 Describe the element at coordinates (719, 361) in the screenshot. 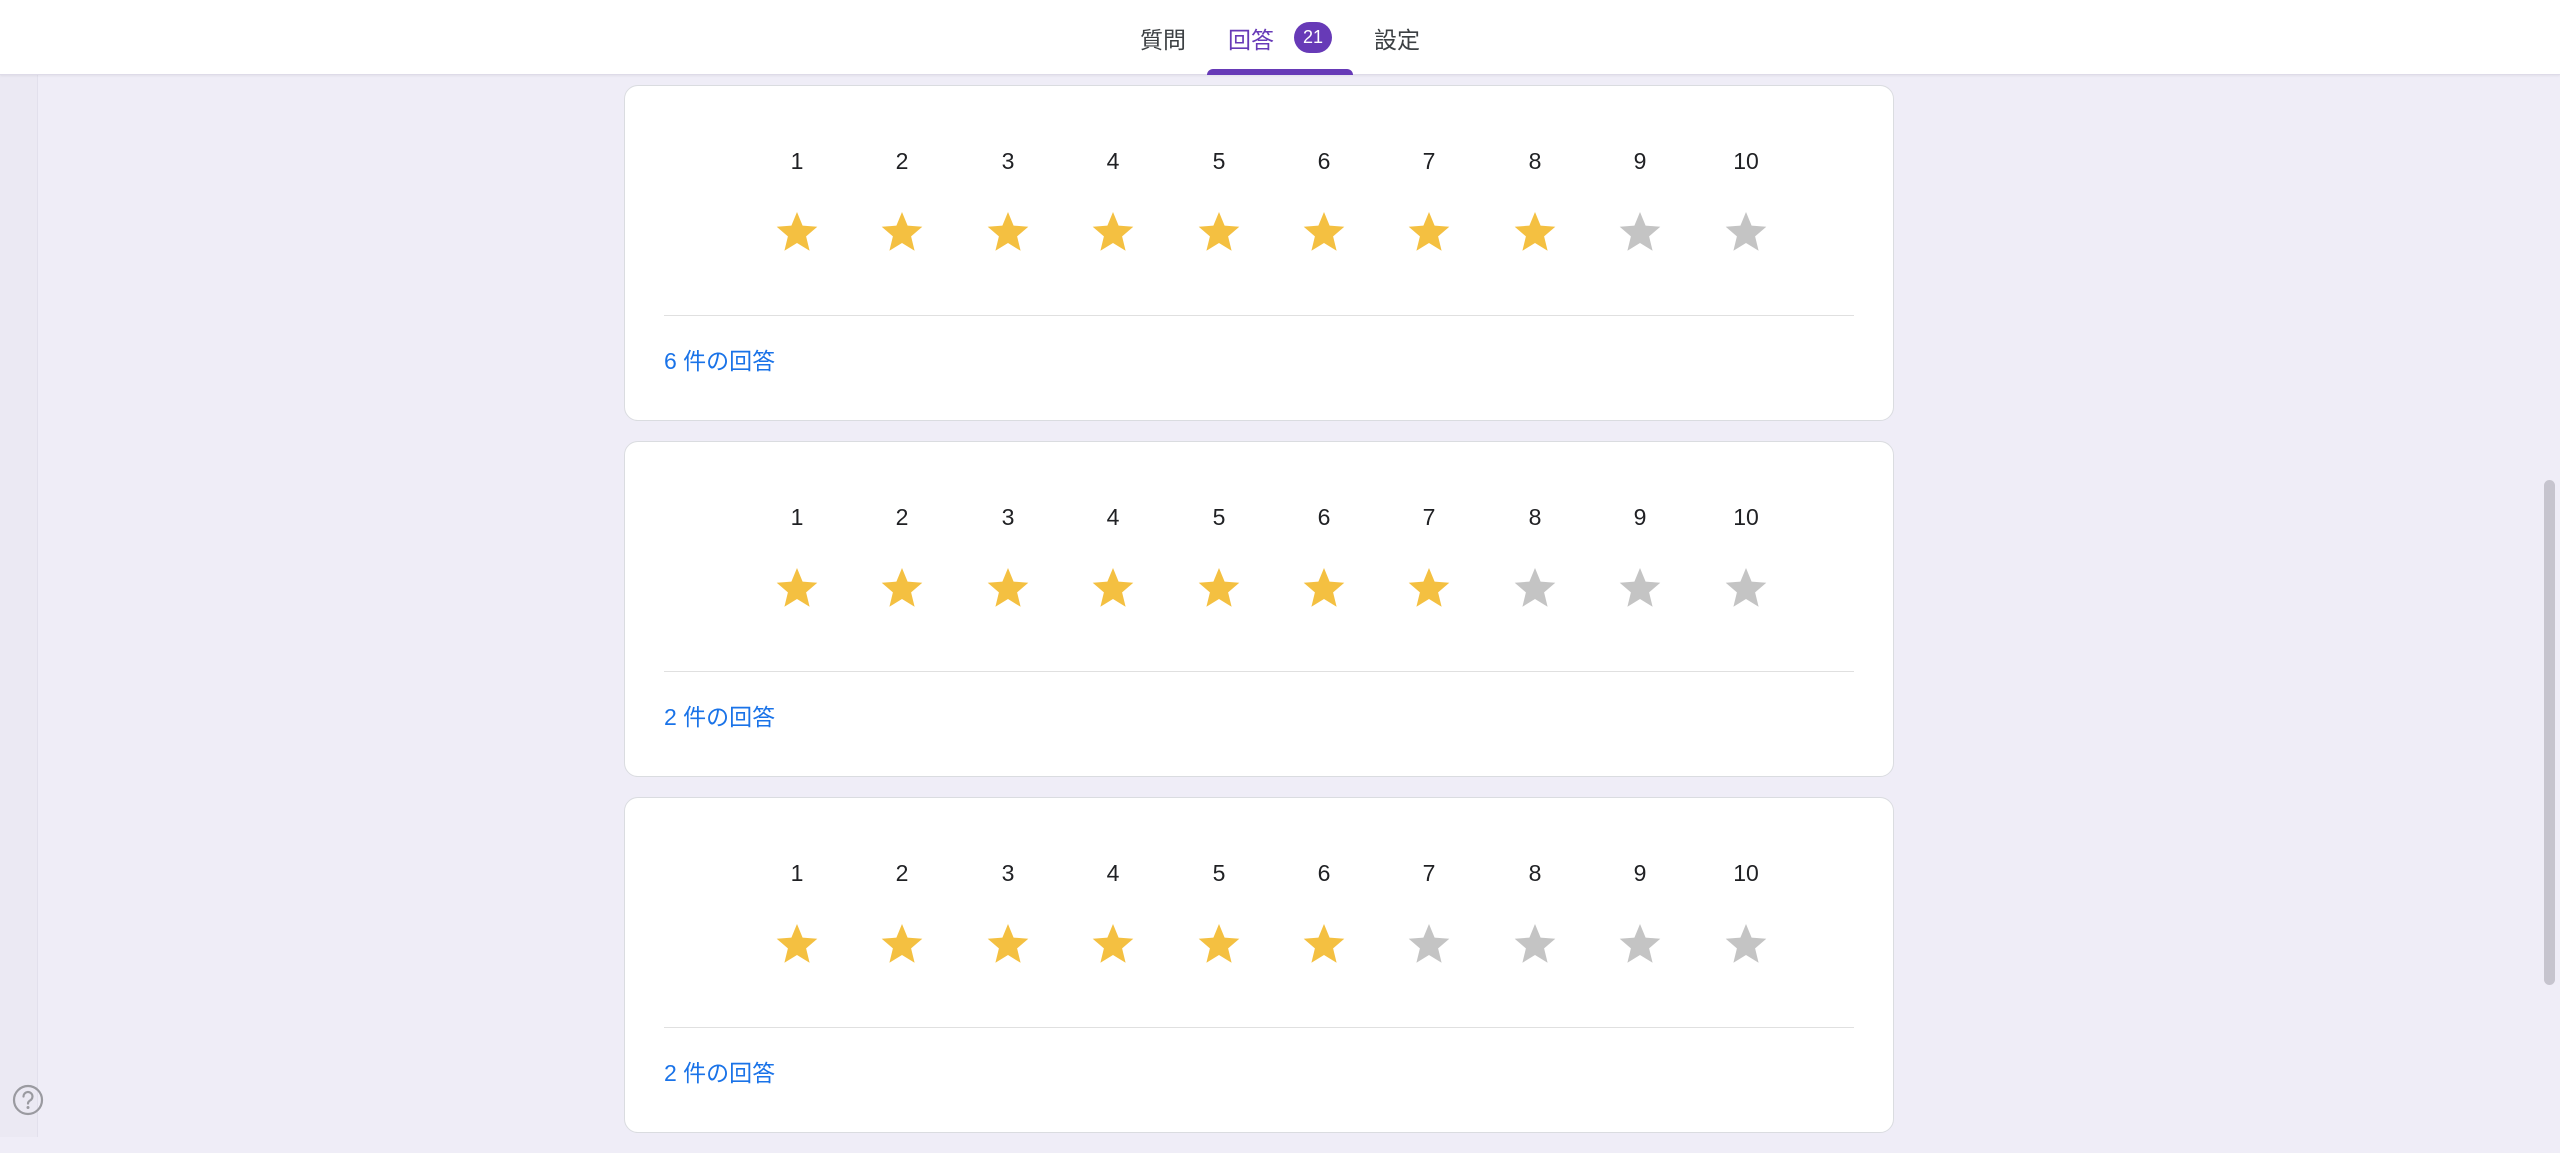

I see `response-count-link: 6 件の回答` at that location.